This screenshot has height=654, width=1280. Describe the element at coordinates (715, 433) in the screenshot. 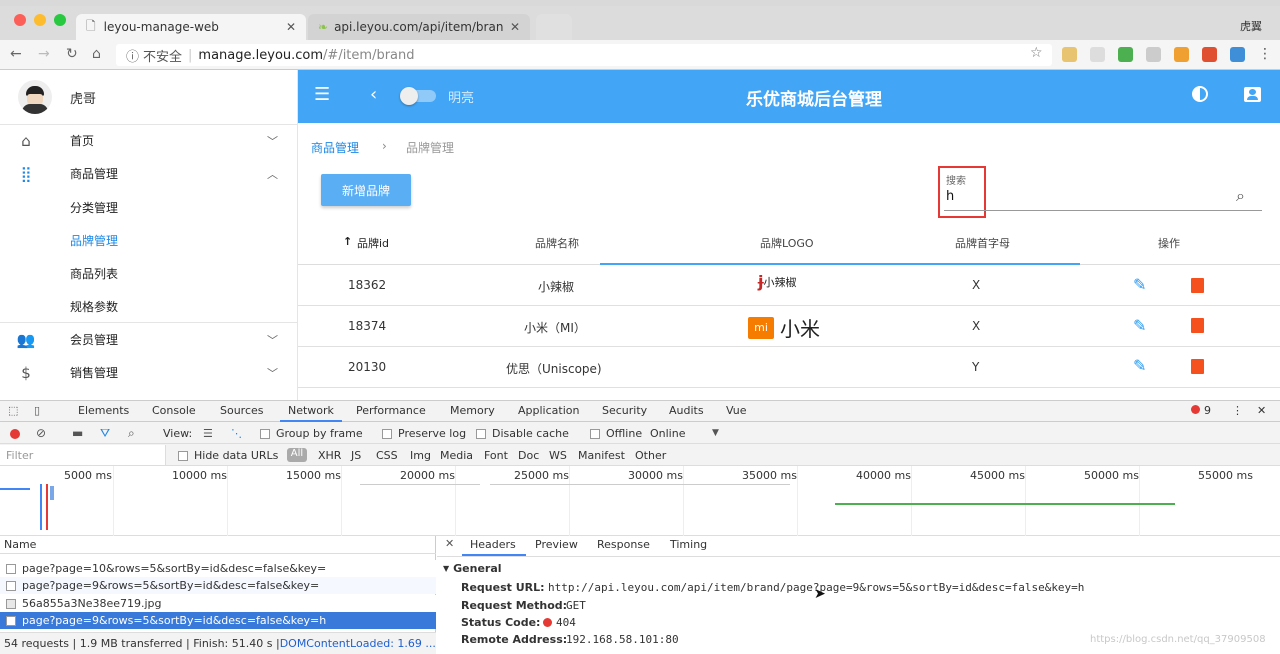

I see `dropdown-arrow-icon: ▼` at that location.